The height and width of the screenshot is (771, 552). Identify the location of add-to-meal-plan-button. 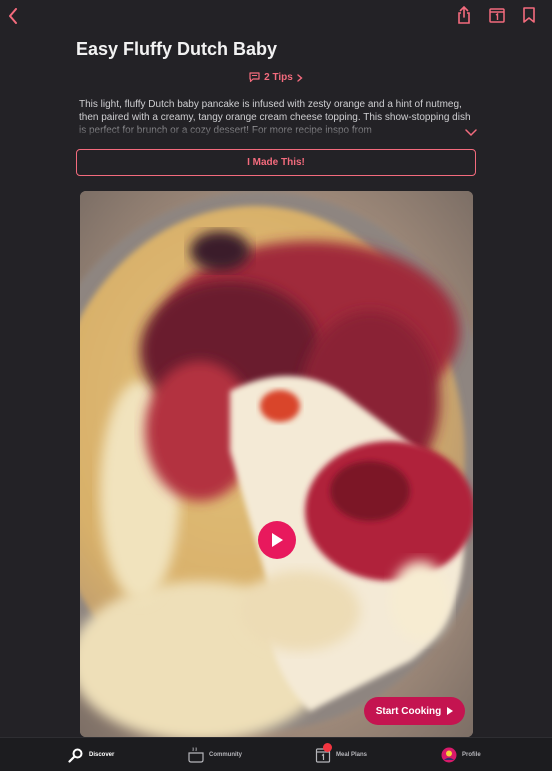
(497, 15).